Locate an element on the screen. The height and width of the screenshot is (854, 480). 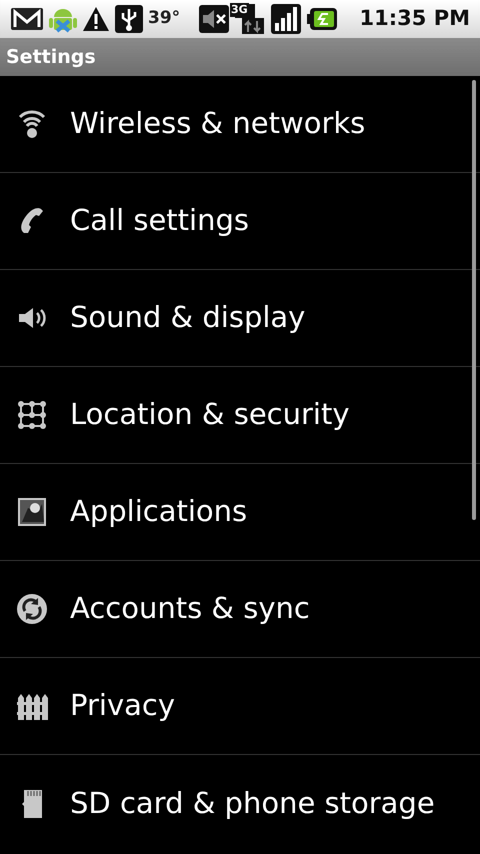
temperature: 39° is located at coordinates (165, 18).